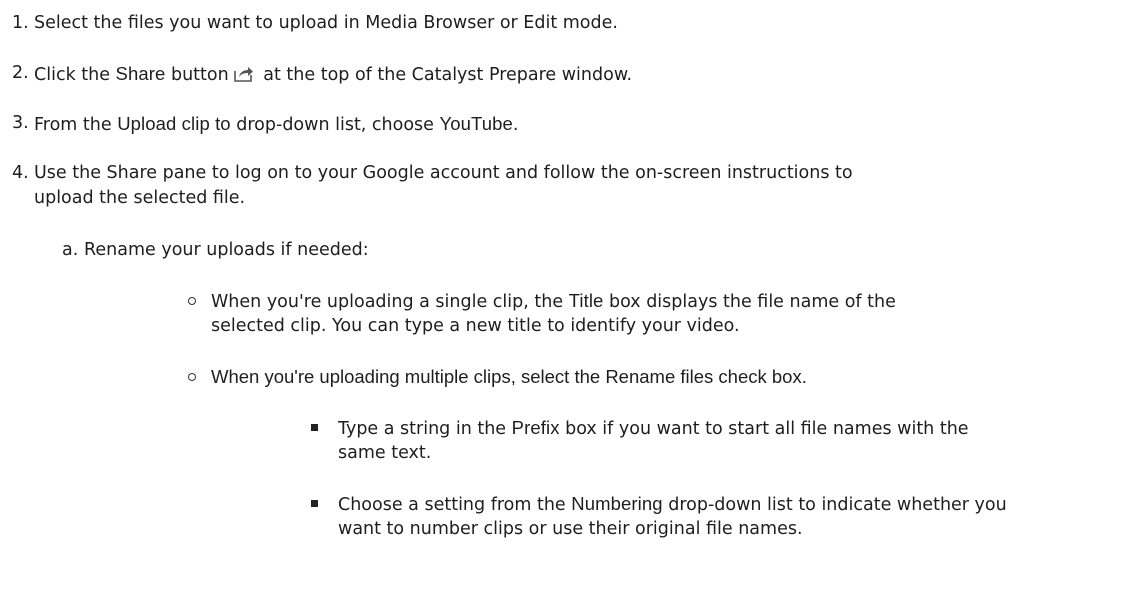 The width and height of the screenshot is (1129, 614). What do you see at coordinates (385, 453) in the screenshot?
I see `subbullet-text-line2: same text.` at bounding box center [385, 453].